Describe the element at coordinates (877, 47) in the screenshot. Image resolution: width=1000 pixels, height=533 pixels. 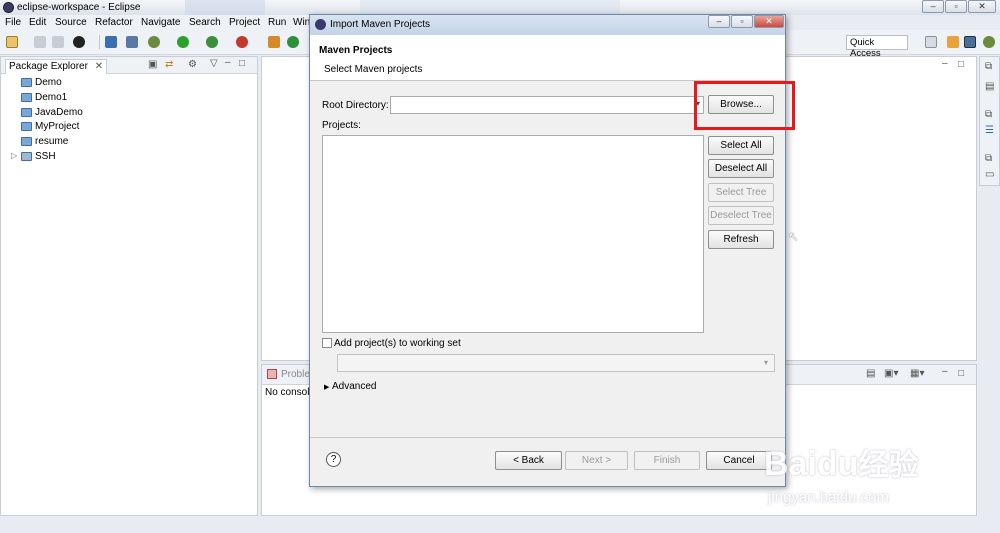
I see `quick-access-input: Quick Access` at that location.